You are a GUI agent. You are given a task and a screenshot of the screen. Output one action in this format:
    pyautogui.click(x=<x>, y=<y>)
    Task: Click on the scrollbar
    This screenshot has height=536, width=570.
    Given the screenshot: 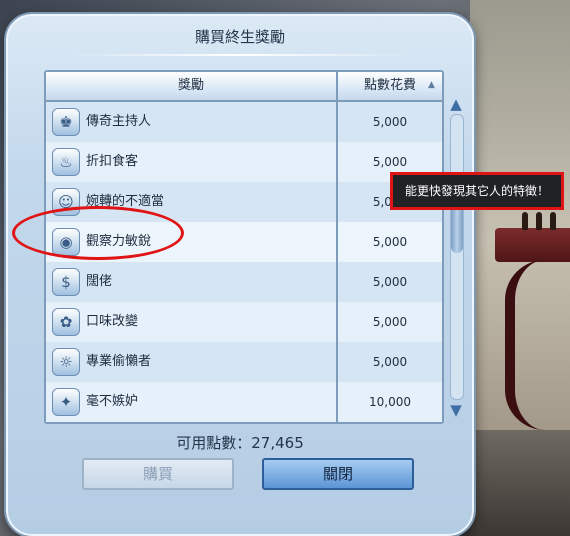 What is the action you would take?
    pyautogui.click(x=457, y=257)
    